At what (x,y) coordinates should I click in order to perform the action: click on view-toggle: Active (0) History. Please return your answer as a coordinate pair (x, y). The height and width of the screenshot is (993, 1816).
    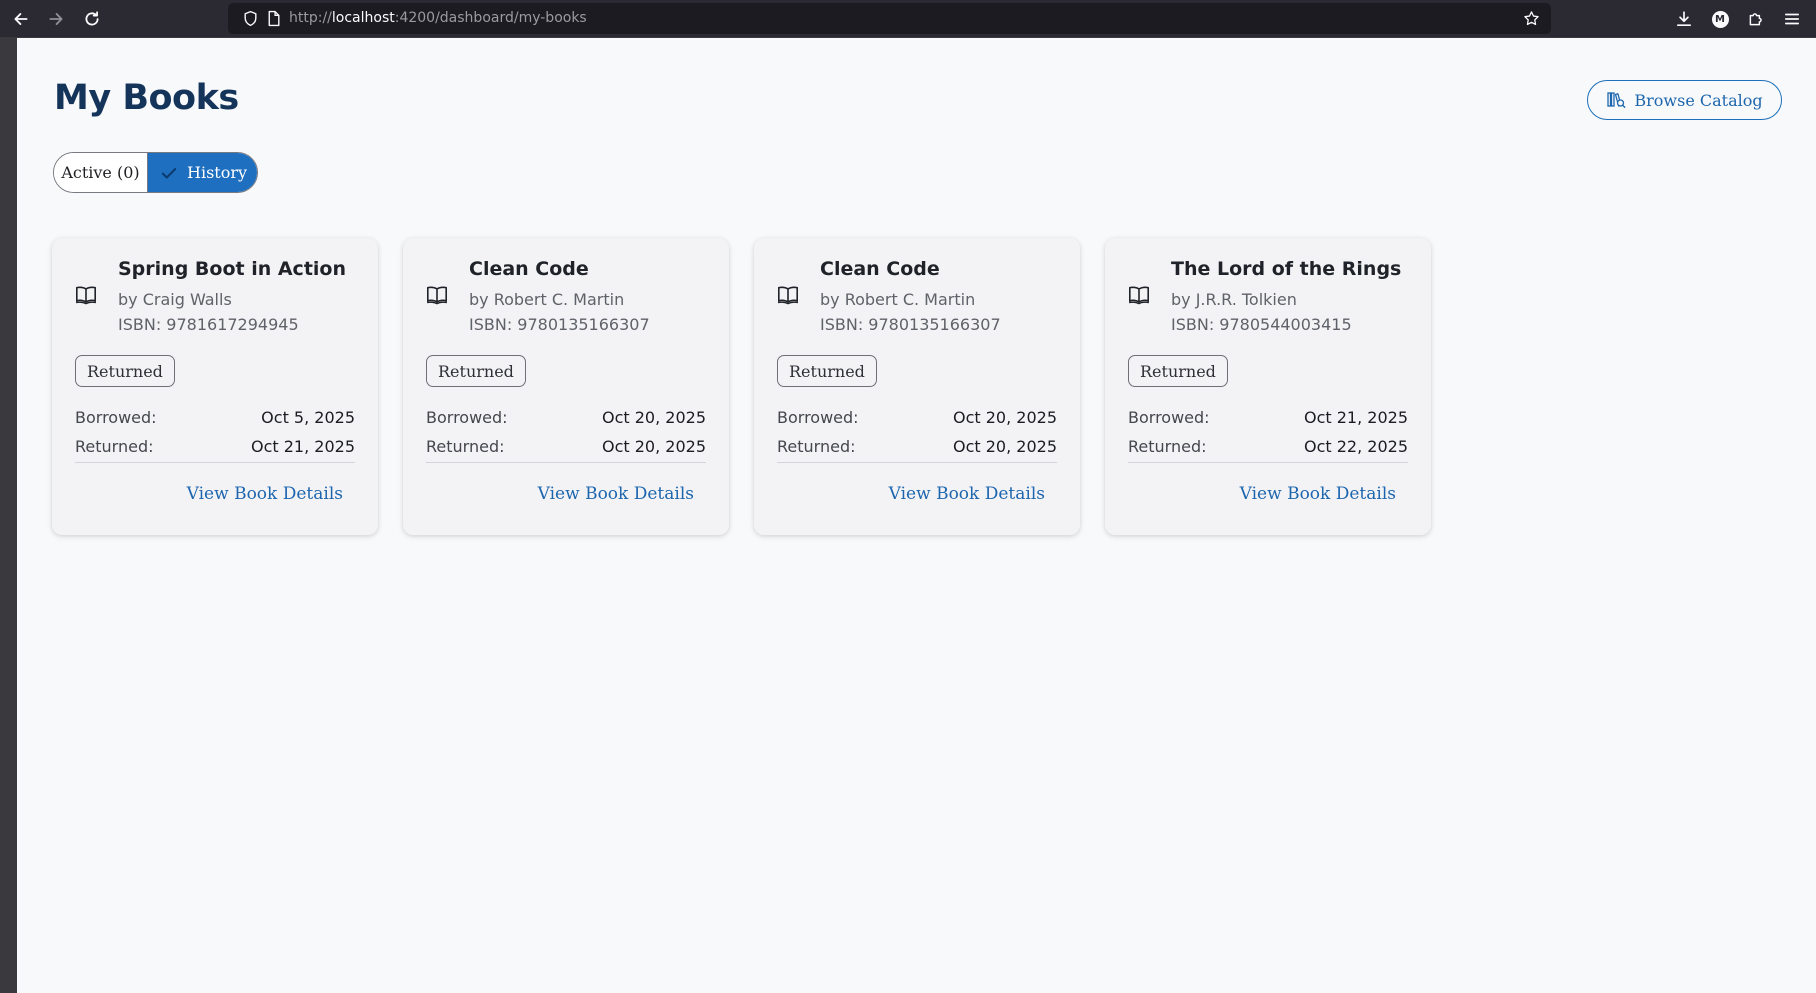
    Looking at the image, I should click on (155, 172).